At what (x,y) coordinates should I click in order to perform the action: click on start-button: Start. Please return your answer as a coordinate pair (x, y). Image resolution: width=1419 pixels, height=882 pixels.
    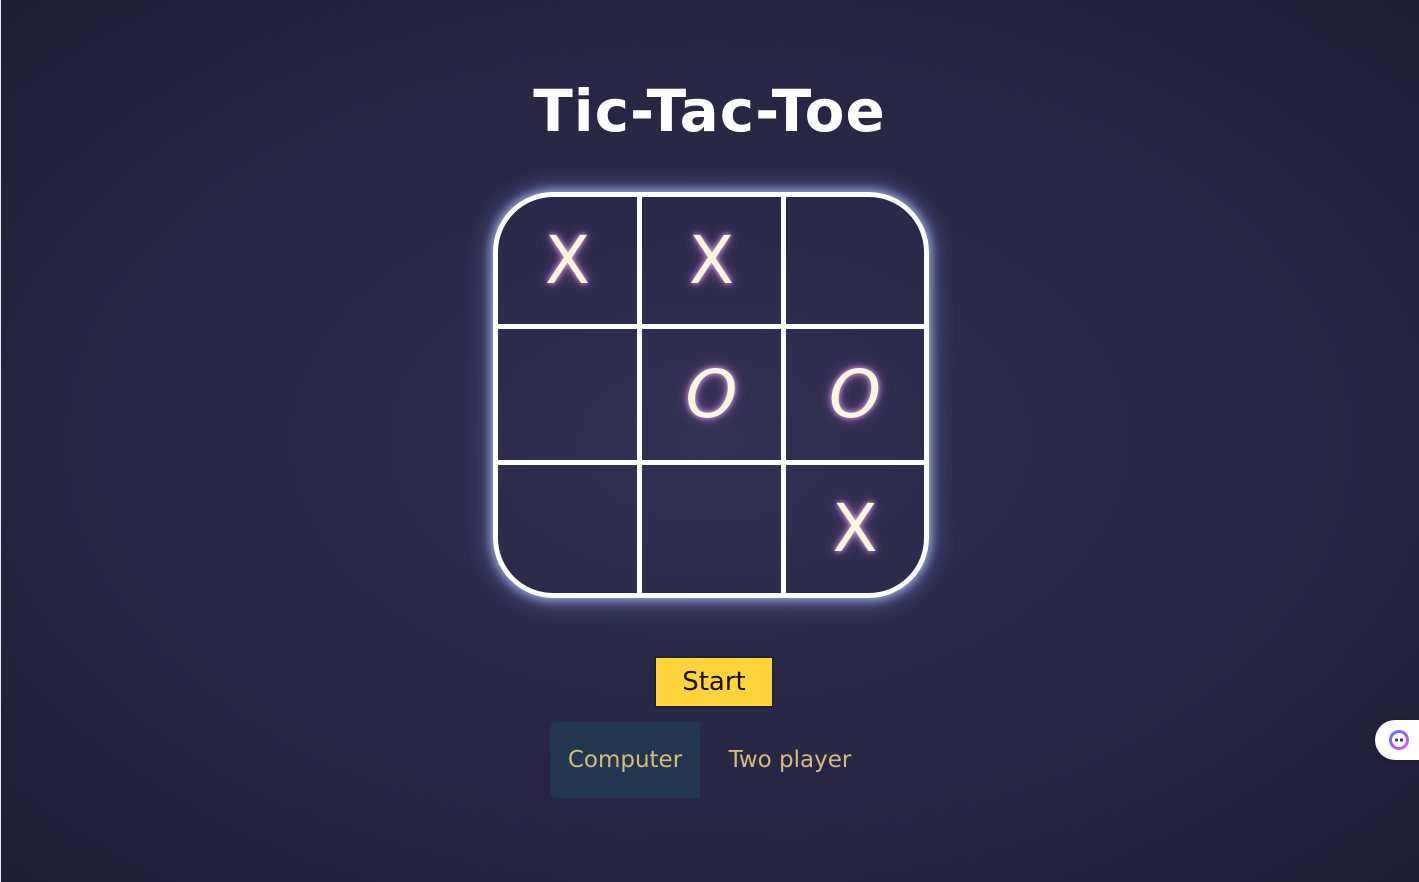
    Looking at the image, I should click on (714, 682).